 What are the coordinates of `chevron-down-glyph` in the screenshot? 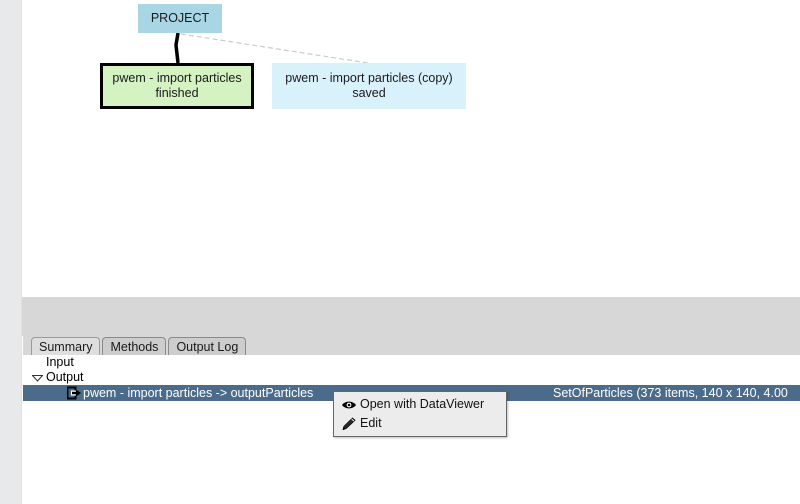 It's located at (37, 378).